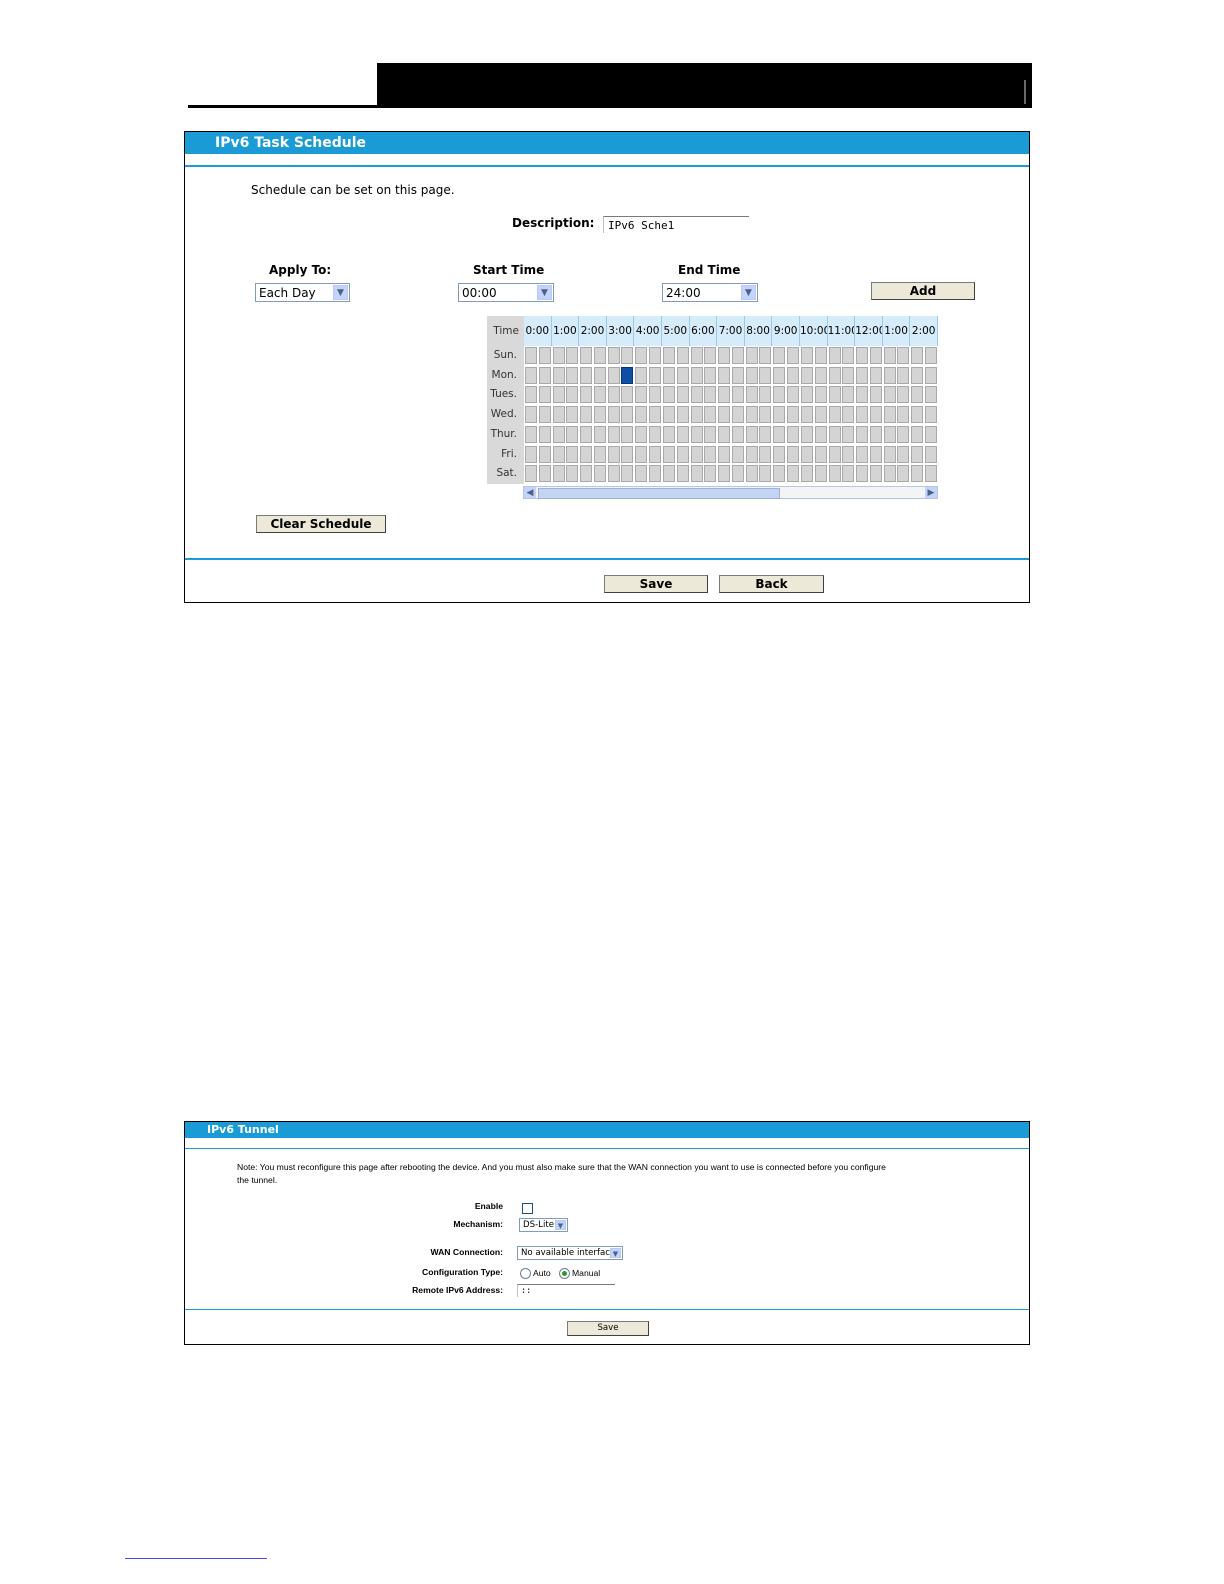  What do you see at coordinates (659, 493) in the screenshot?
I see `scroll-thumb` at bounding box center [659, 493].